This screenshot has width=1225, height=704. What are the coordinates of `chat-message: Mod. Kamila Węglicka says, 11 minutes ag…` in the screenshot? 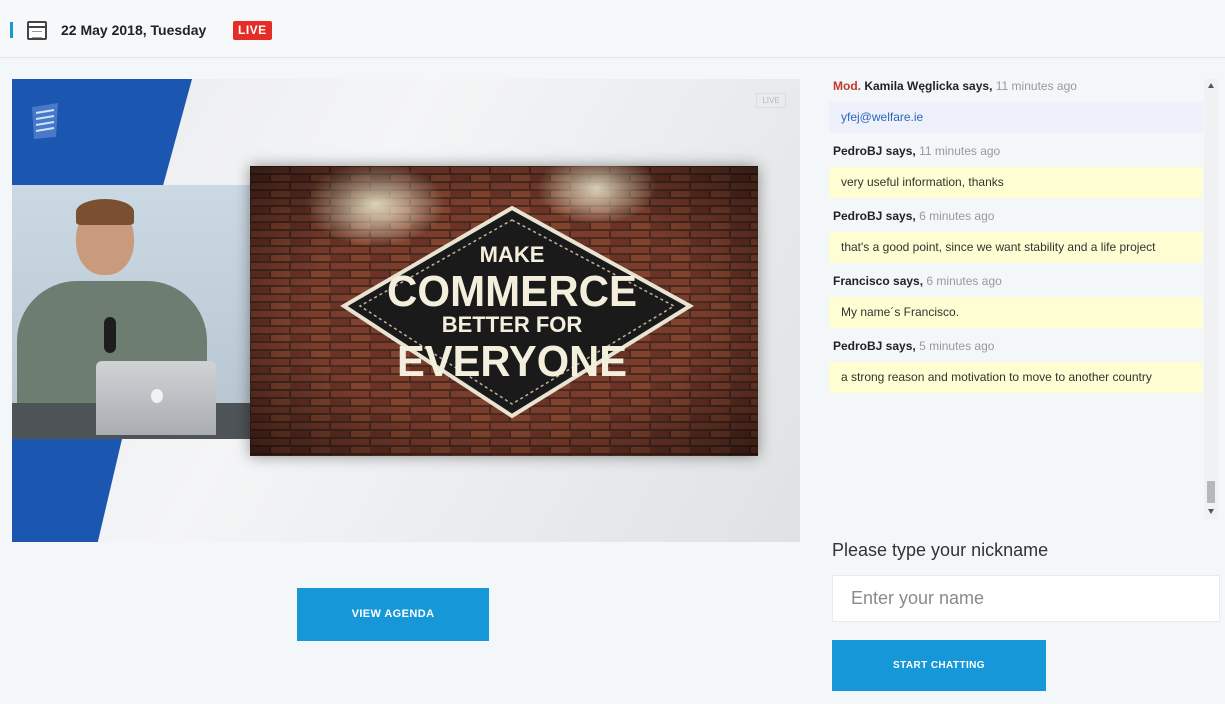 It's located at (1016, 102).